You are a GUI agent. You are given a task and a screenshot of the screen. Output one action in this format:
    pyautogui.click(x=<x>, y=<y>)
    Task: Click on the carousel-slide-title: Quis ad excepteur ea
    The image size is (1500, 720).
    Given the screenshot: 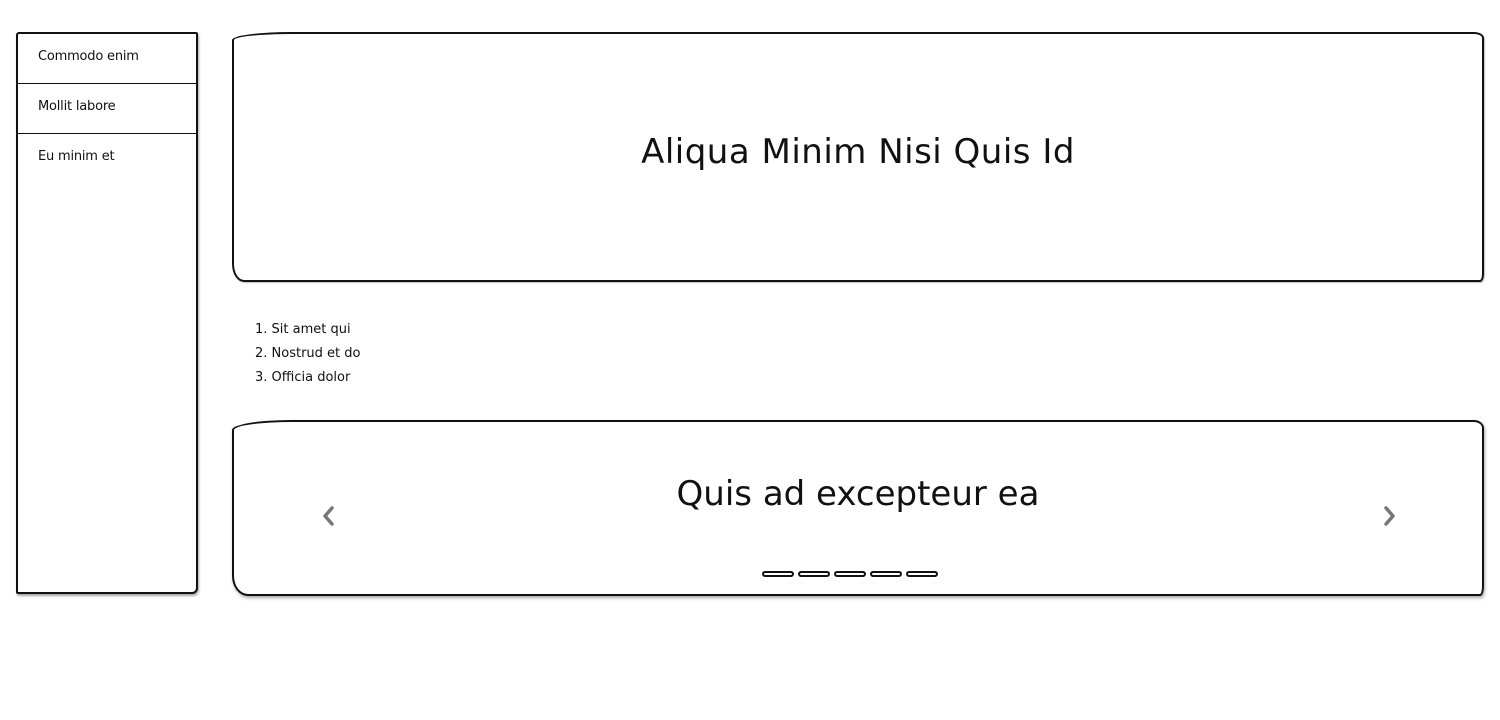 What is the action you would take?
    pyautogui.click(x=858, y=494)
    